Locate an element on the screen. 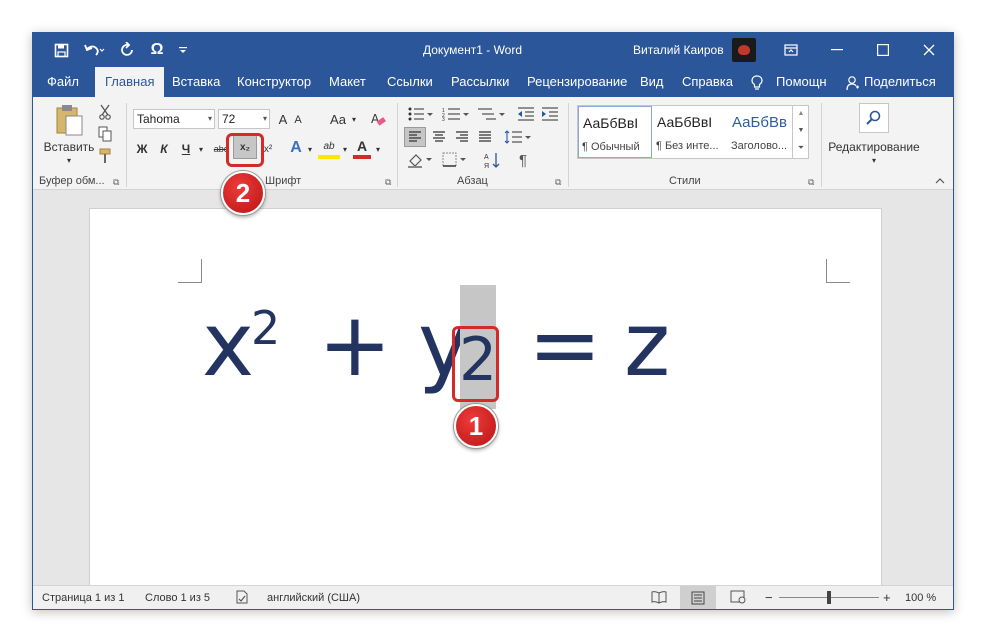  formula-equals: = is located at coordinates (565, 345).